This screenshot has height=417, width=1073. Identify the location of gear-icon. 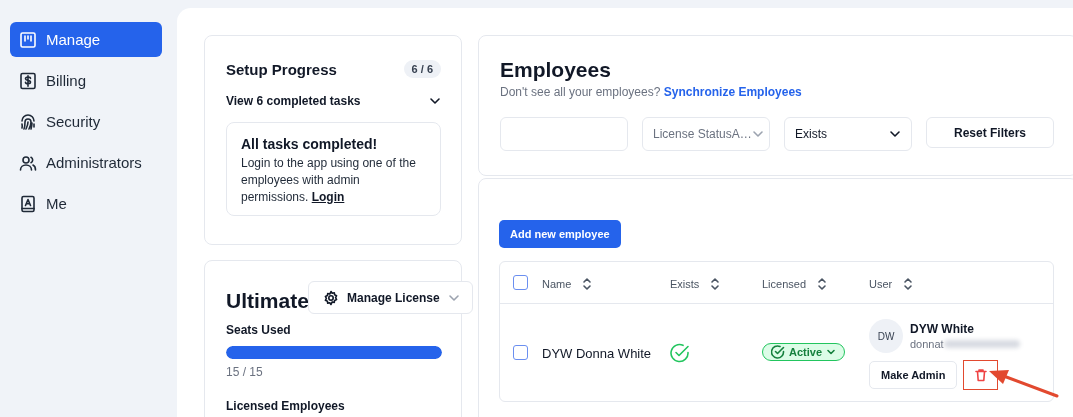
(331, 297).